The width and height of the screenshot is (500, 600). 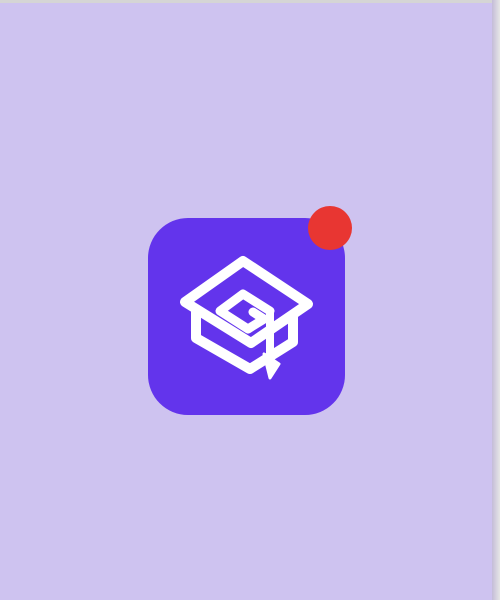 What do you see at coordinates (496, 300) in the screenshot?
I see `window-edge-shadow` at bounding box center [496, 300].